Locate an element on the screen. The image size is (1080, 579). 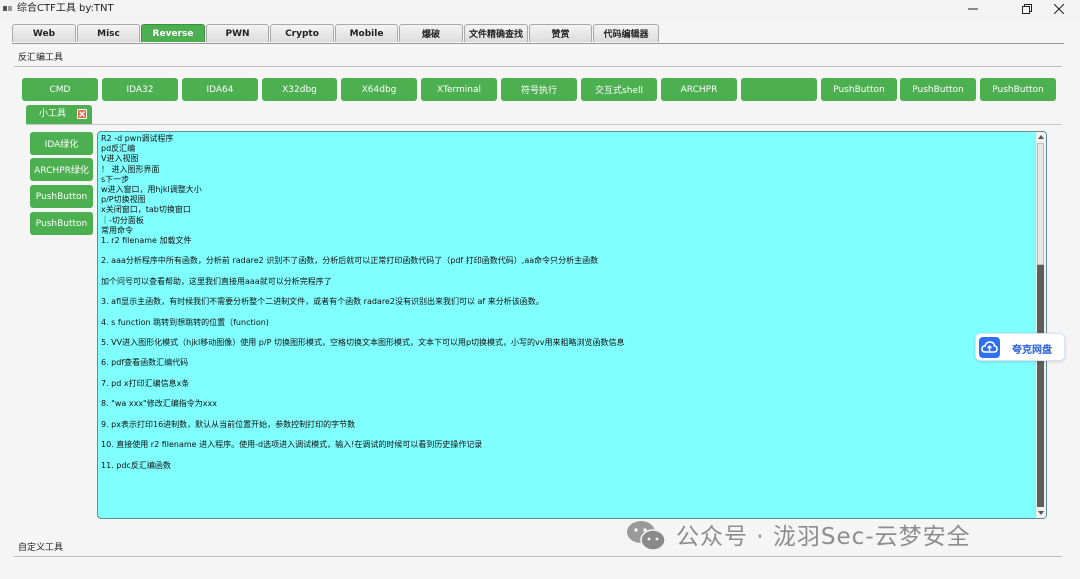
close-icon is located at coordinates (1059, 9).